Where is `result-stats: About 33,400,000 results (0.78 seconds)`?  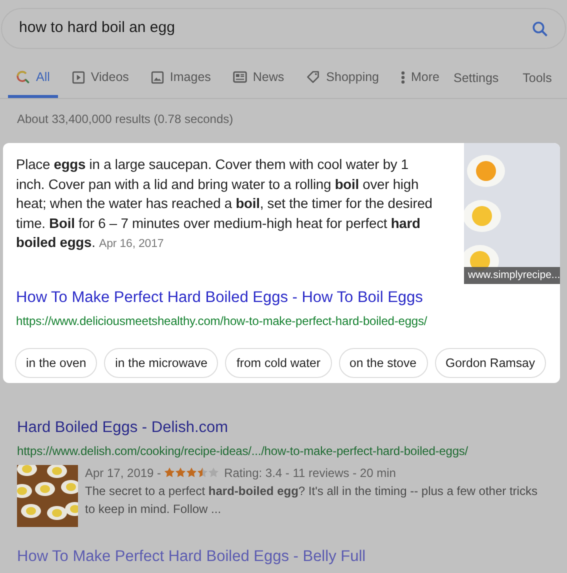 result-stats: About 33,400,000 results (0.78 seconds) is located at coordinates (125, 119).